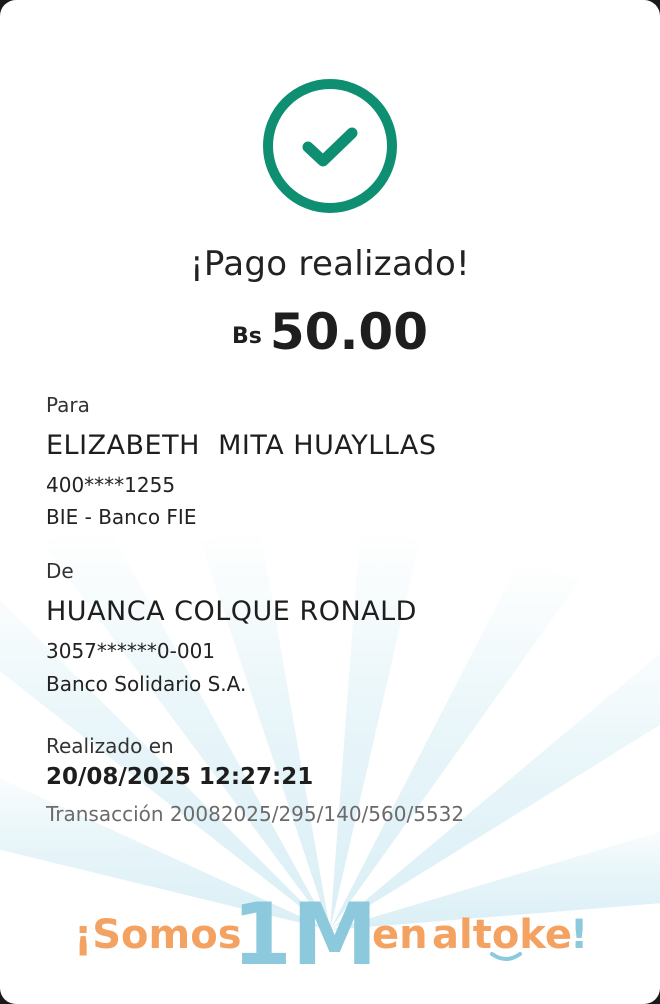 The height and width of the screenshot is (1004, 660). Describe the element at coordinates (110, 746) in the screenshot. I see `date-label: Realizado en` at that location.